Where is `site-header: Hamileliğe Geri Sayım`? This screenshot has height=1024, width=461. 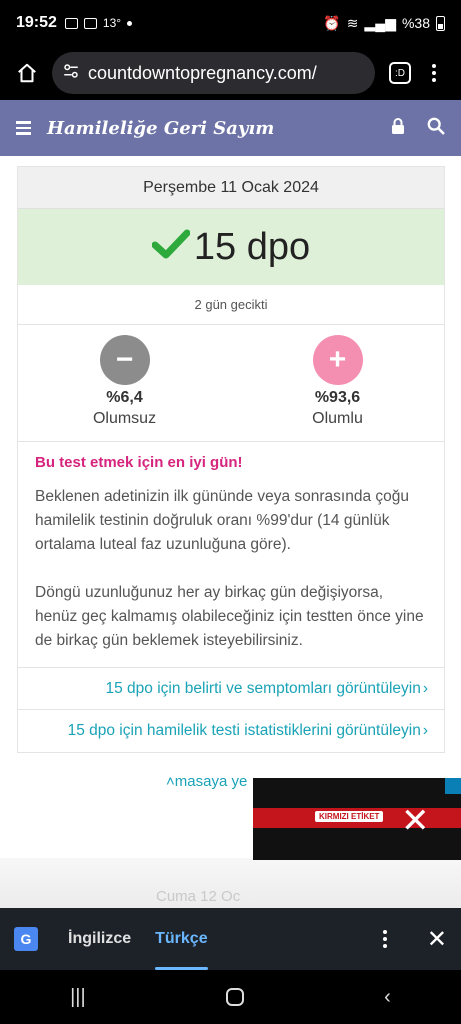 site-header: Hamileliğe Geri Sayım is located at coordinates (230, 128).